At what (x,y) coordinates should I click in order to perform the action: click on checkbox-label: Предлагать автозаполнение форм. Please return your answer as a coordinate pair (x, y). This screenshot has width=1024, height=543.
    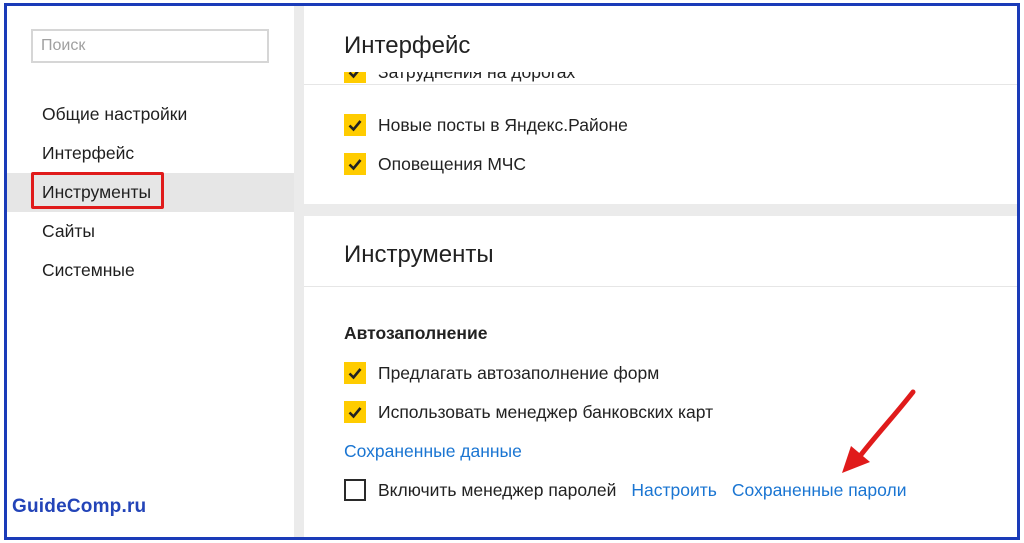
    Looking at the image, I should click on (519, 372).